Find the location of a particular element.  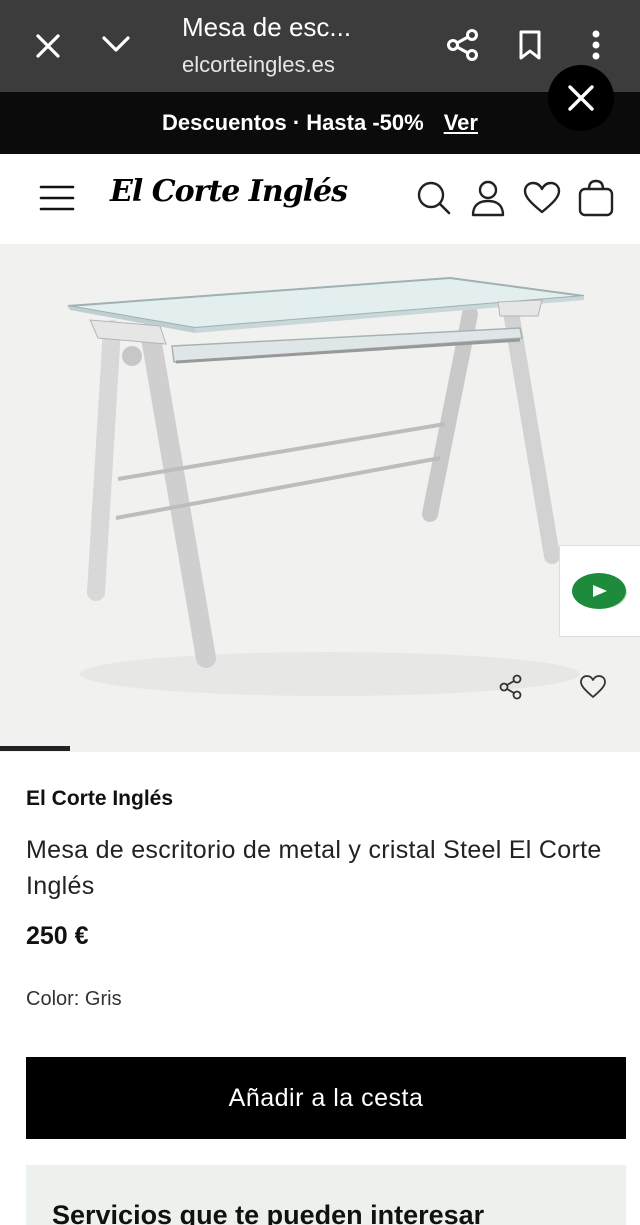

bookmark-icon is located at coordinates (530, 45).